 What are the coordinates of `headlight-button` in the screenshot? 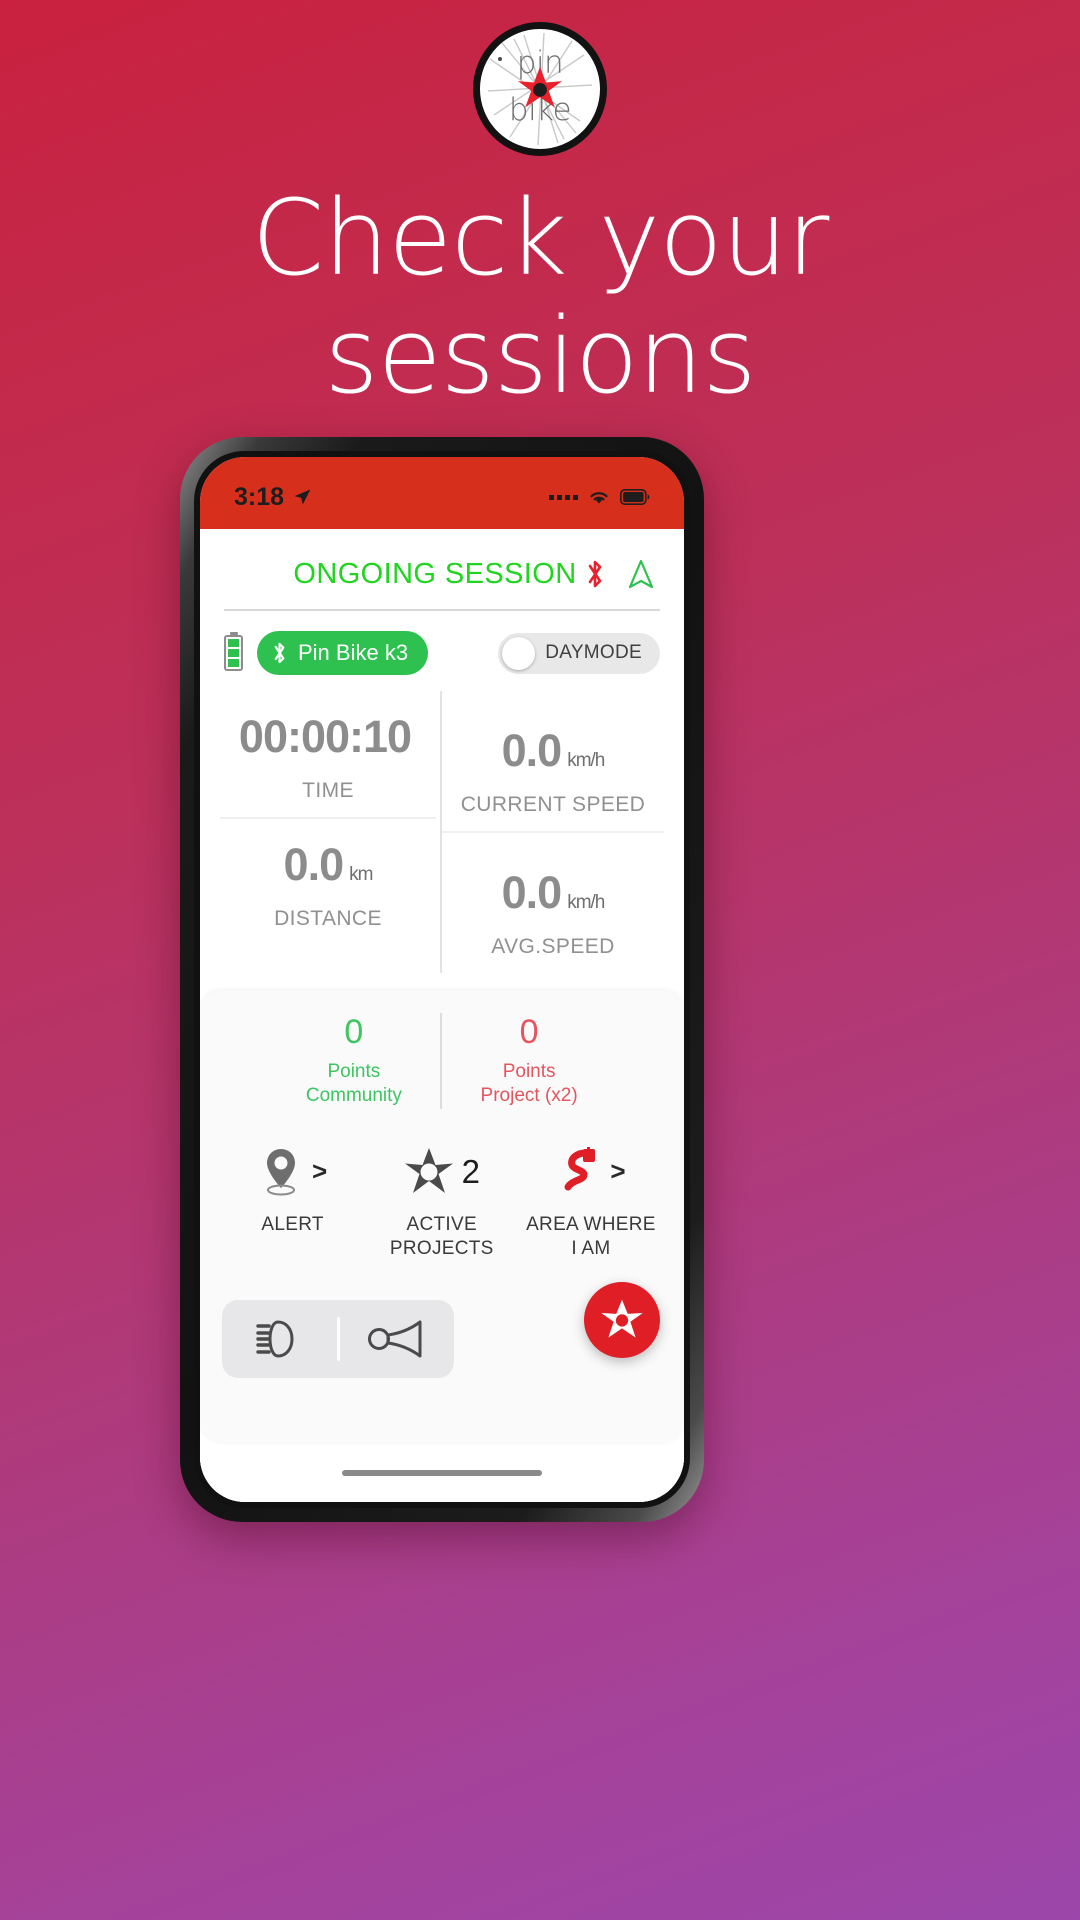 It's located at (279, 1339).